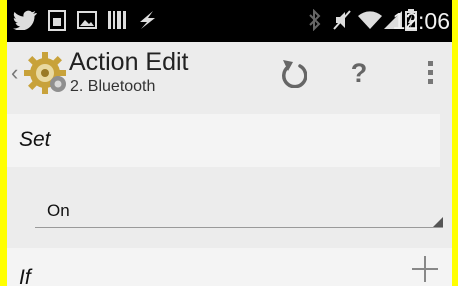 This screenshot has height=286, width=458. What do you see at coordinates (239, 210) in the screenshot?
I see `set-value-spinner: On` at bounding box center [239, 210].